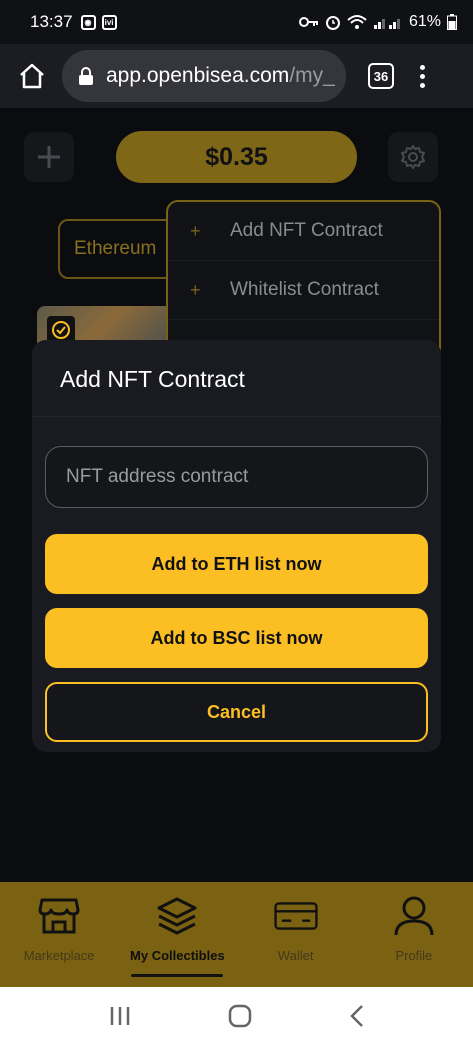 This screenshot has width=473, height=1050. I want to click on dropdown-item-add-nft-contract: + Add NFT Contract, so click(303, 231).